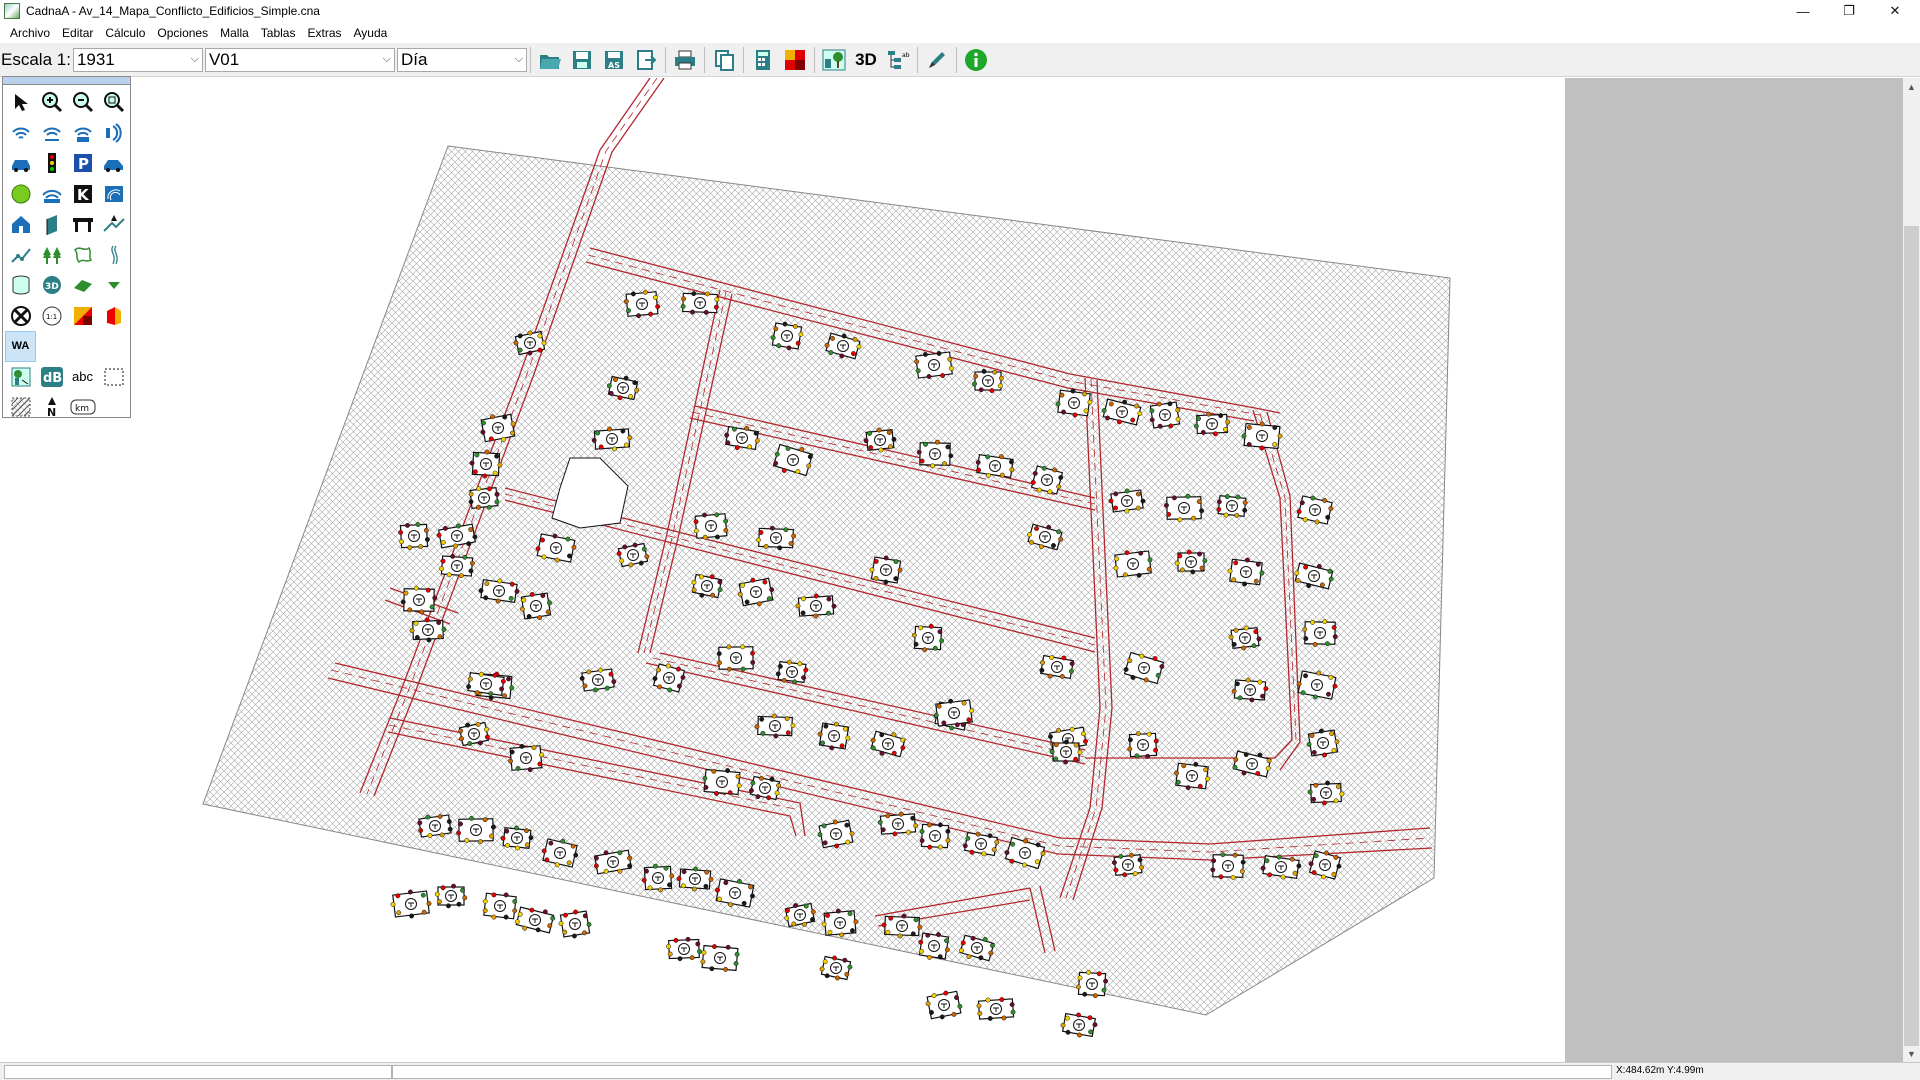 This screenshot has width=1920, height=1080. Describe the element at coordinates (20, 316) in the screenshot. I see `calc-area-tool` at that location.